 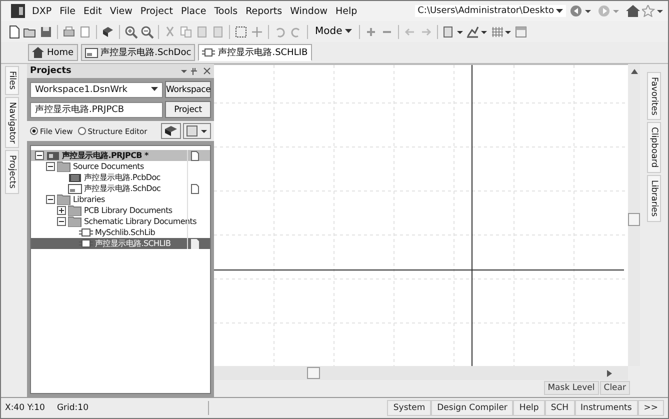 What do you see at coordinates (61, 210) in the screenshot?
I see `expand-icon` at bounding box center [61, 210].